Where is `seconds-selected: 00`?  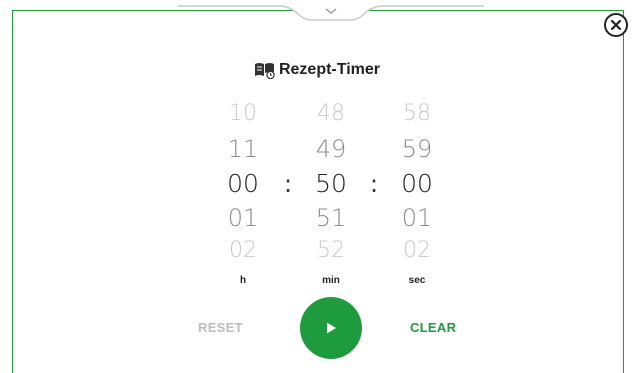 seconds-selected: 00 is located at coordinates (417, 183).